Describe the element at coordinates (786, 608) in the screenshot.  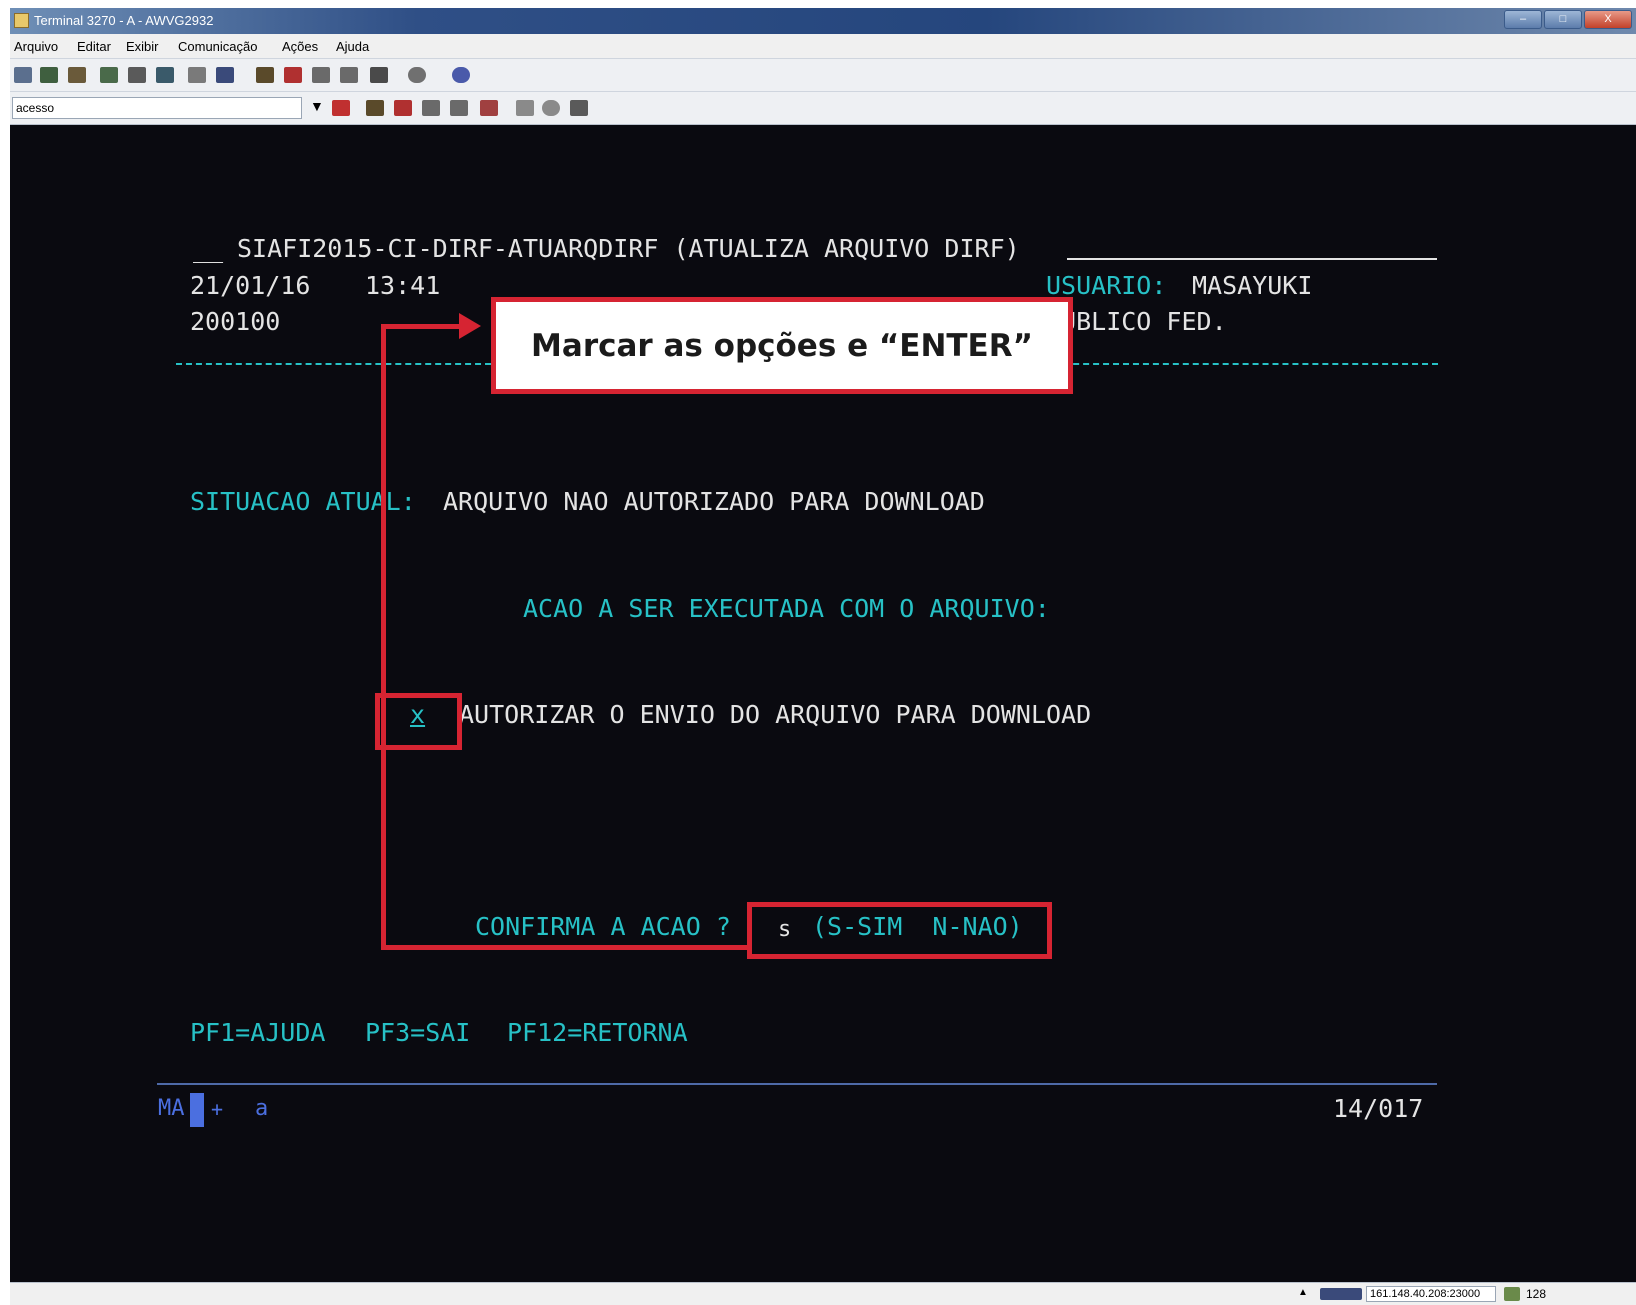
I see `acao-title: ACAO A SER EXECUTADA COM O ARQUIVO:` at that location.